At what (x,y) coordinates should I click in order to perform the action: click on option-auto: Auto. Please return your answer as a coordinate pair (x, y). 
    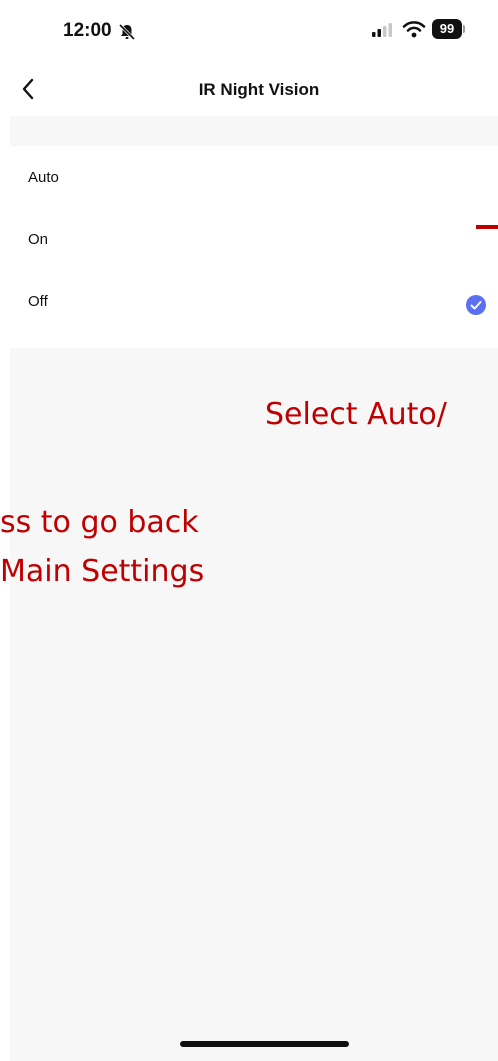
    Looking at the image, I should click on (254, 181).